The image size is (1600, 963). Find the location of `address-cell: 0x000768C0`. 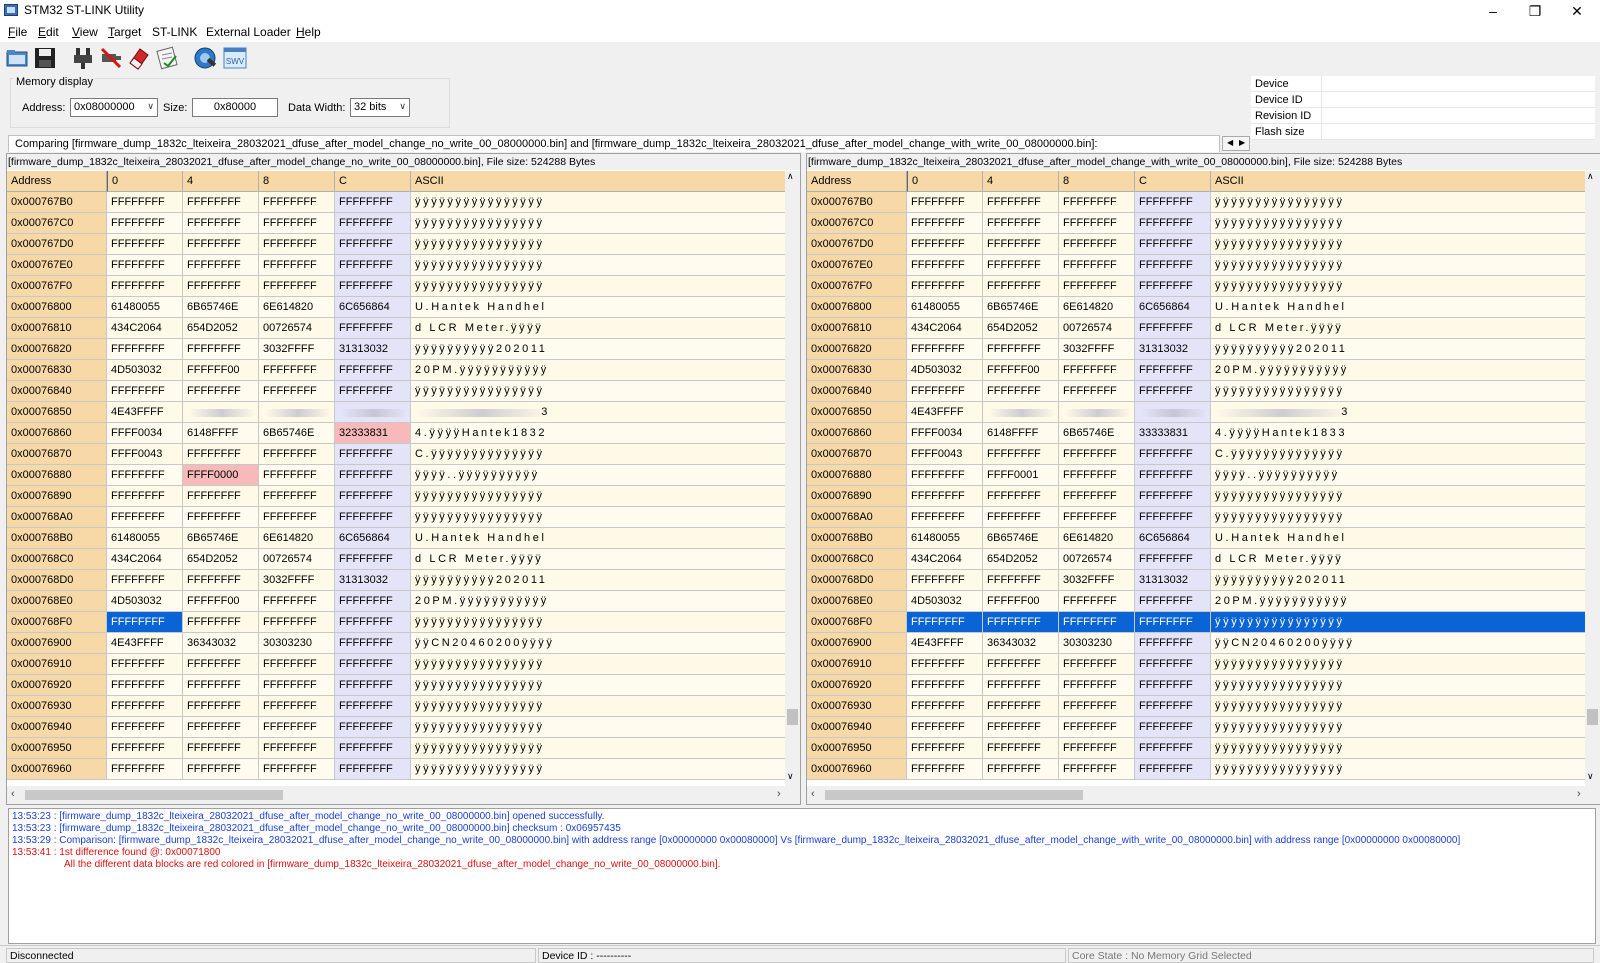

address-cell: 0x000768C0 is located at coordinates (57, 559).